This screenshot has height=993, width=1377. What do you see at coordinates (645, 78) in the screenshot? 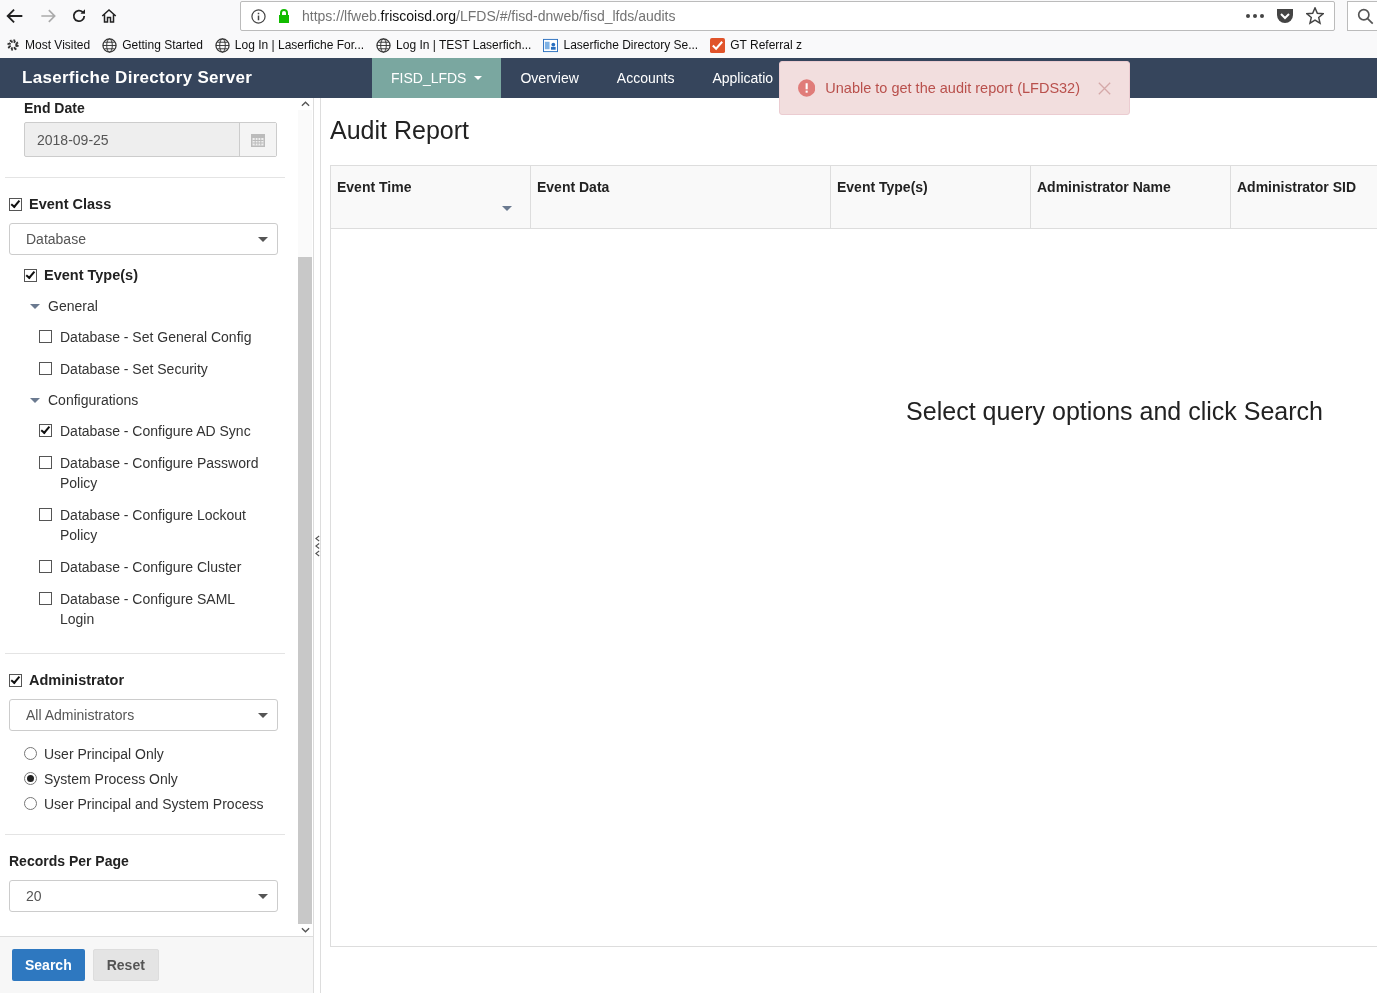
I see `nav-tab: Accounts` at bounding box center [645, 78].